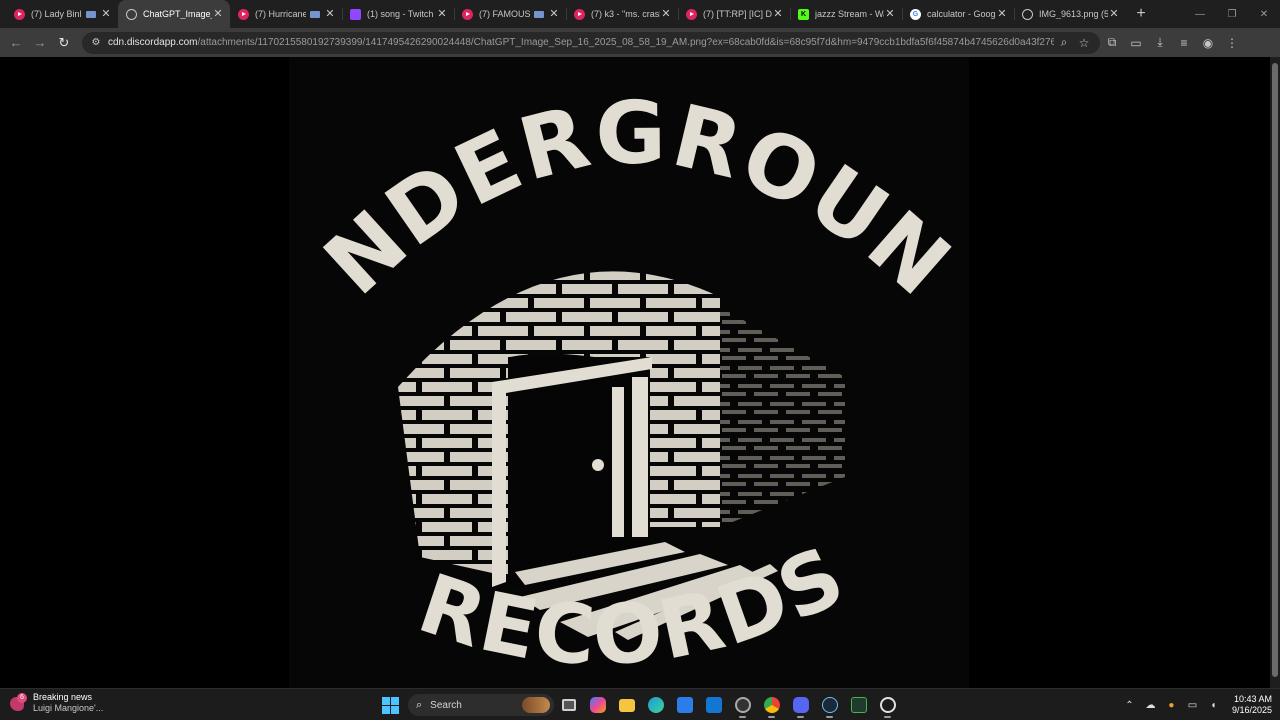 The image size is (1280, 720). I want to click on taskbar-search: ⌕ Search, so click(481, 705).